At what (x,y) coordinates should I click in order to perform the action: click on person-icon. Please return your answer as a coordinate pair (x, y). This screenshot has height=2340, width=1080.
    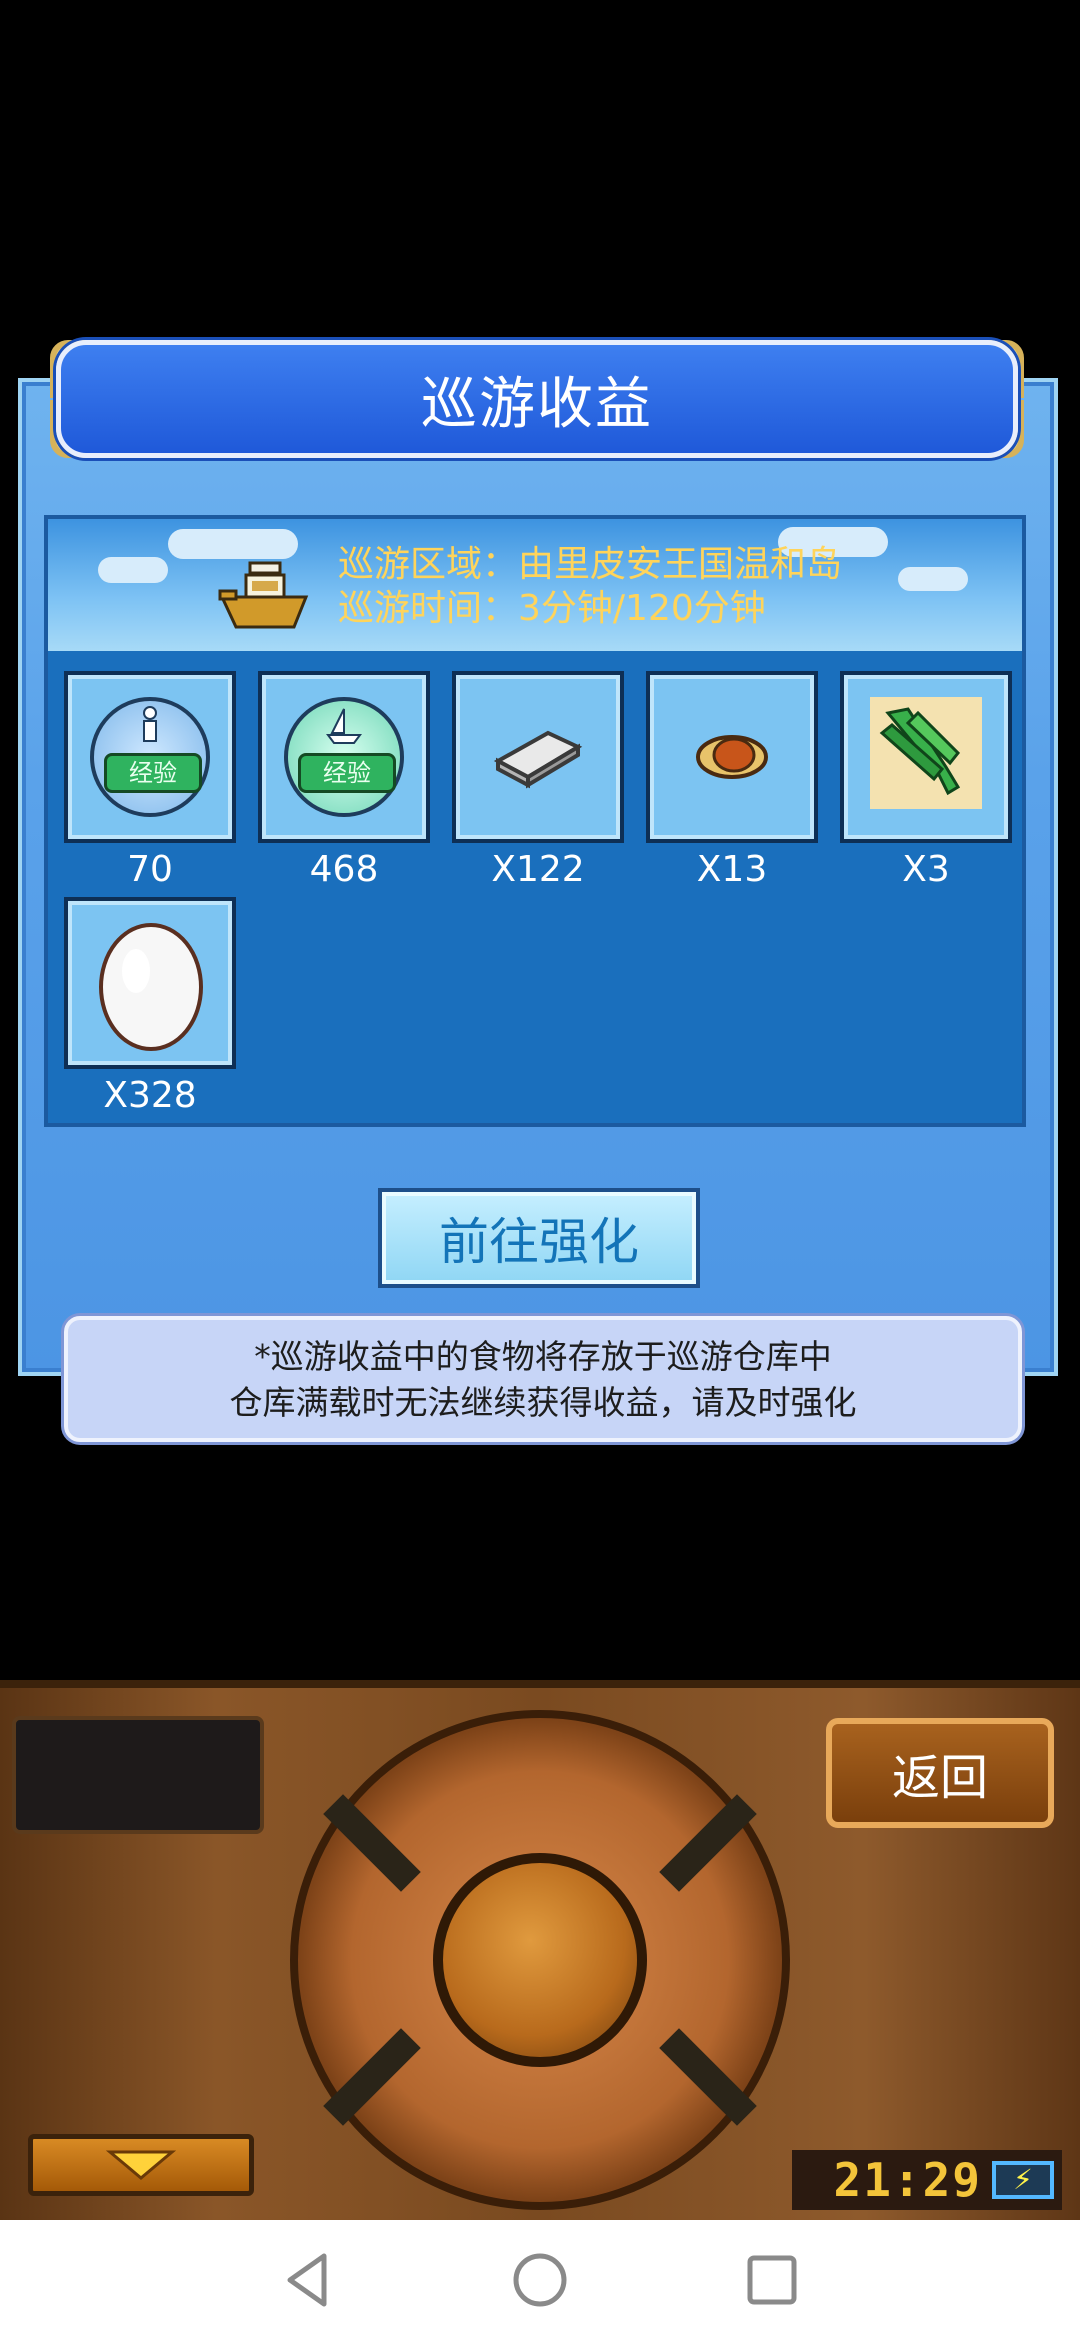
    Looking at the image, I should click on (150, 724).